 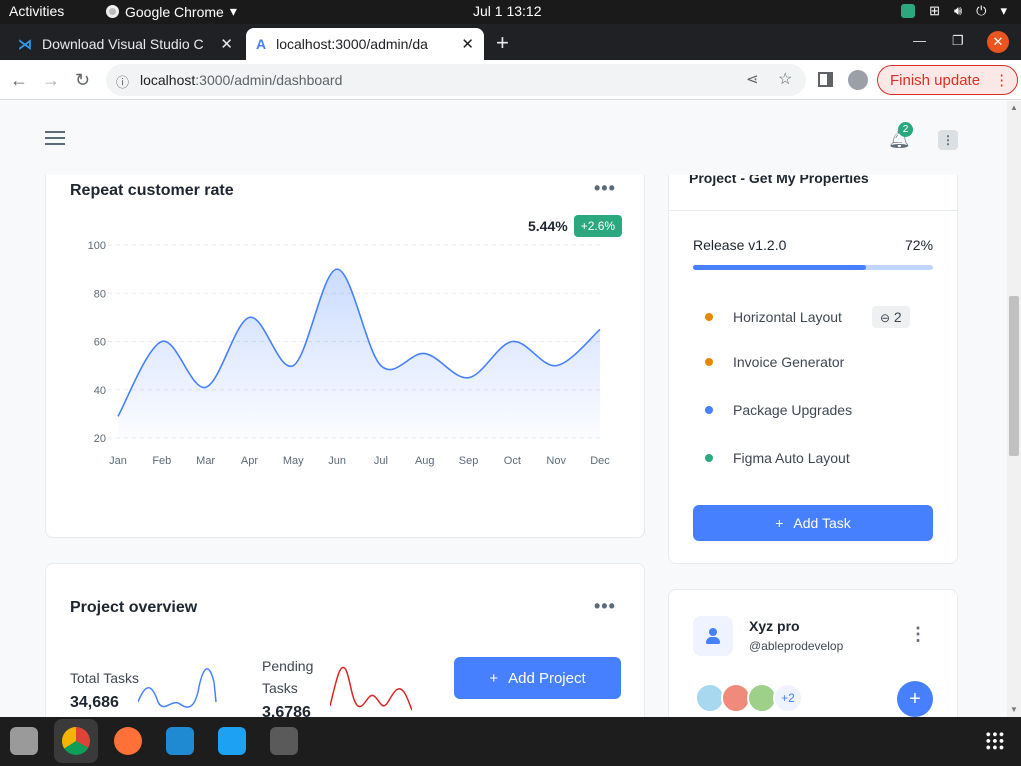 What do you see at coordinates (1003, 11) in the screenshot?
I see `tray-caret-icon: ▾` at bounding box center [1003, 11].